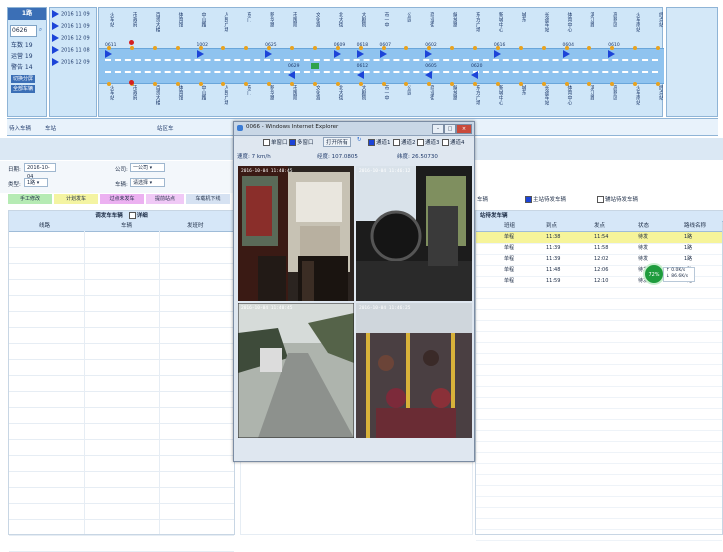  What do you see at coordinates (654, 274) in the screenshot?
I see `network-gauge: 72%` at bounding box center [654, 274].